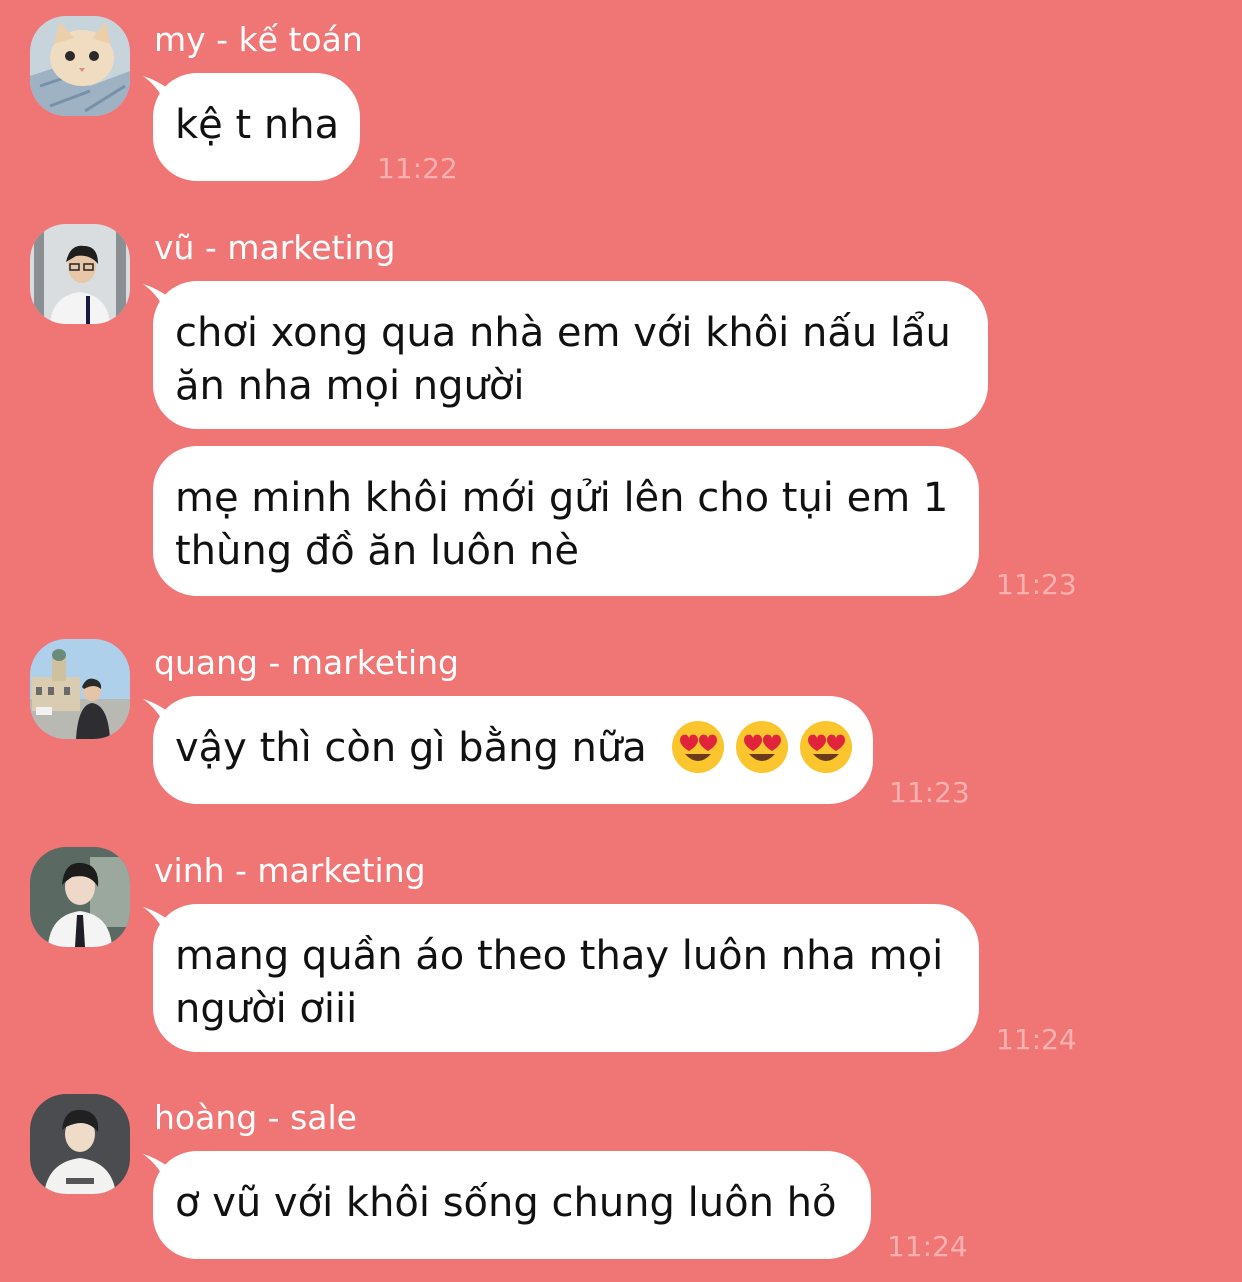 The height and width of the screenshot is (1282, 1242). I want to click on avatar-my, so click(80, 66).